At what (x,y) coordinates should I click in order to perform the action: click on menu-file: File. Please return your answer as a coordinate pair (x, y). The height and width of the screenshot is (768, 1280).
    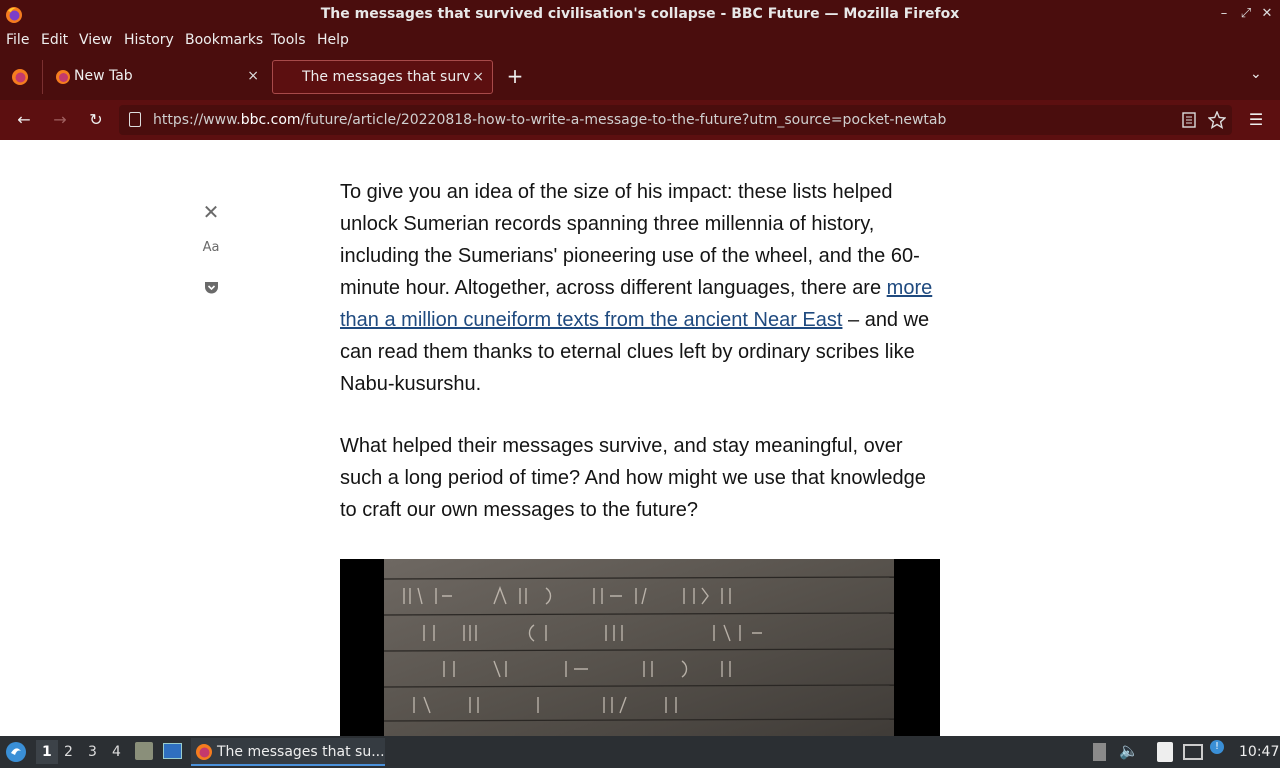
    Looking at the image, I should click on (17, 40).